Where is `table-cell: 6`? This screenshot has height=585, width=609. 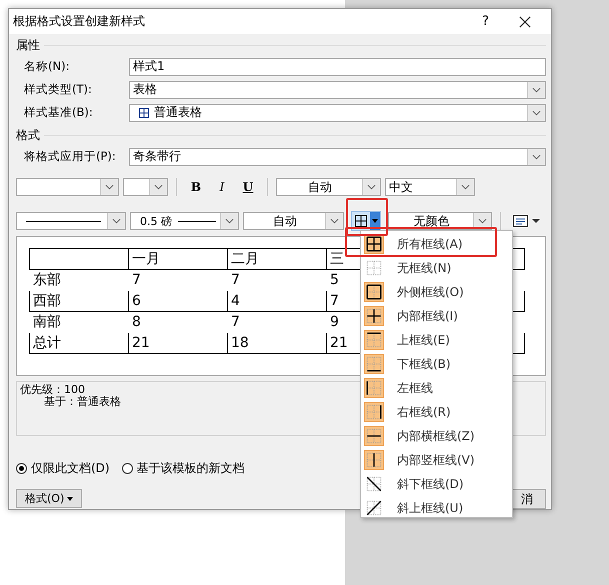
table-cell: 6 is located at coordinates (136, 301).